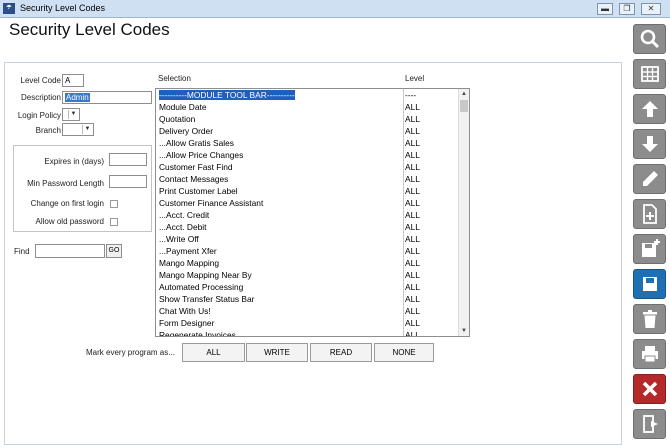  Describe the element at coordinates (281, 323) in the screenshot. I see `list-item-name: Form Designer` at that location.